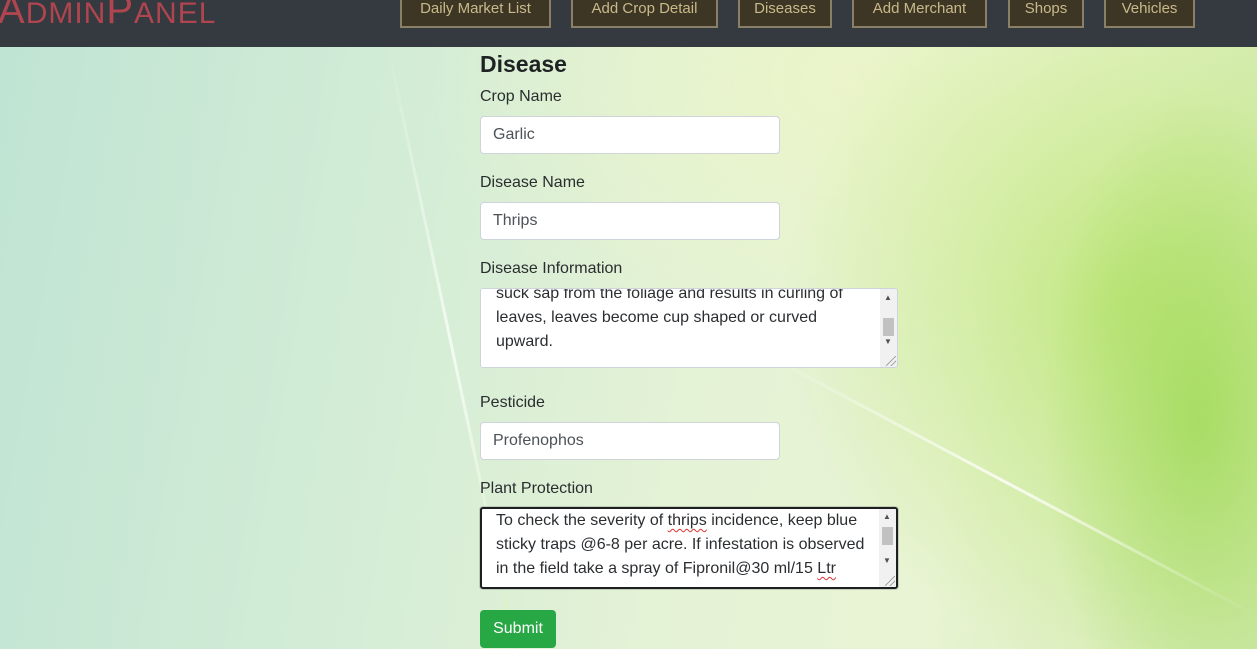 This screenshot has width=1257, height=649. Describe the element at coordinates (523, 64) in the screenshot. I see `page-title: Disease` at that location.